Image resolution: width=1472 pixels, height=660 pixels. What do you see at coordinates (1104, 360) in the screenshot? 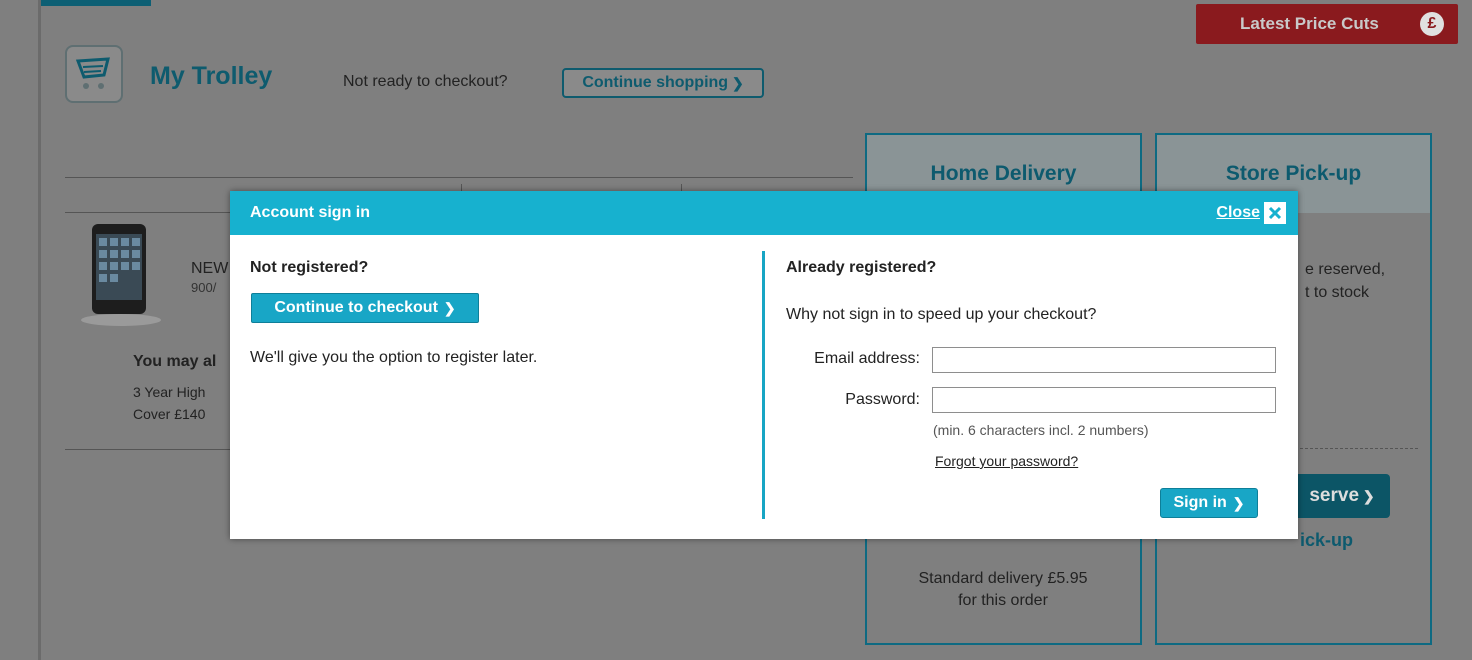
I see `email-field` at bounding box center [1104, 360].